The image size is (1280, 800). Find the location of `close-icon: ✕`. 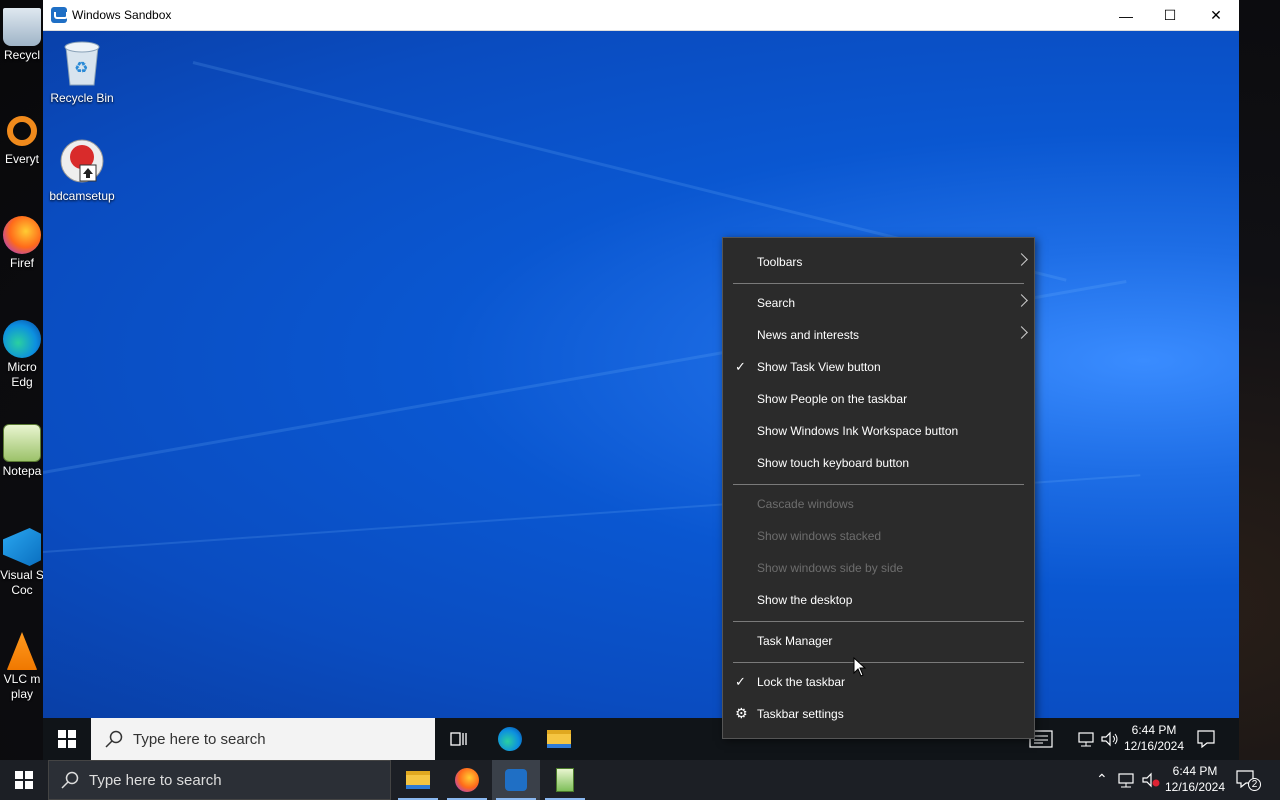

close-icon: ✕ is located at coordinates (1216, 15).